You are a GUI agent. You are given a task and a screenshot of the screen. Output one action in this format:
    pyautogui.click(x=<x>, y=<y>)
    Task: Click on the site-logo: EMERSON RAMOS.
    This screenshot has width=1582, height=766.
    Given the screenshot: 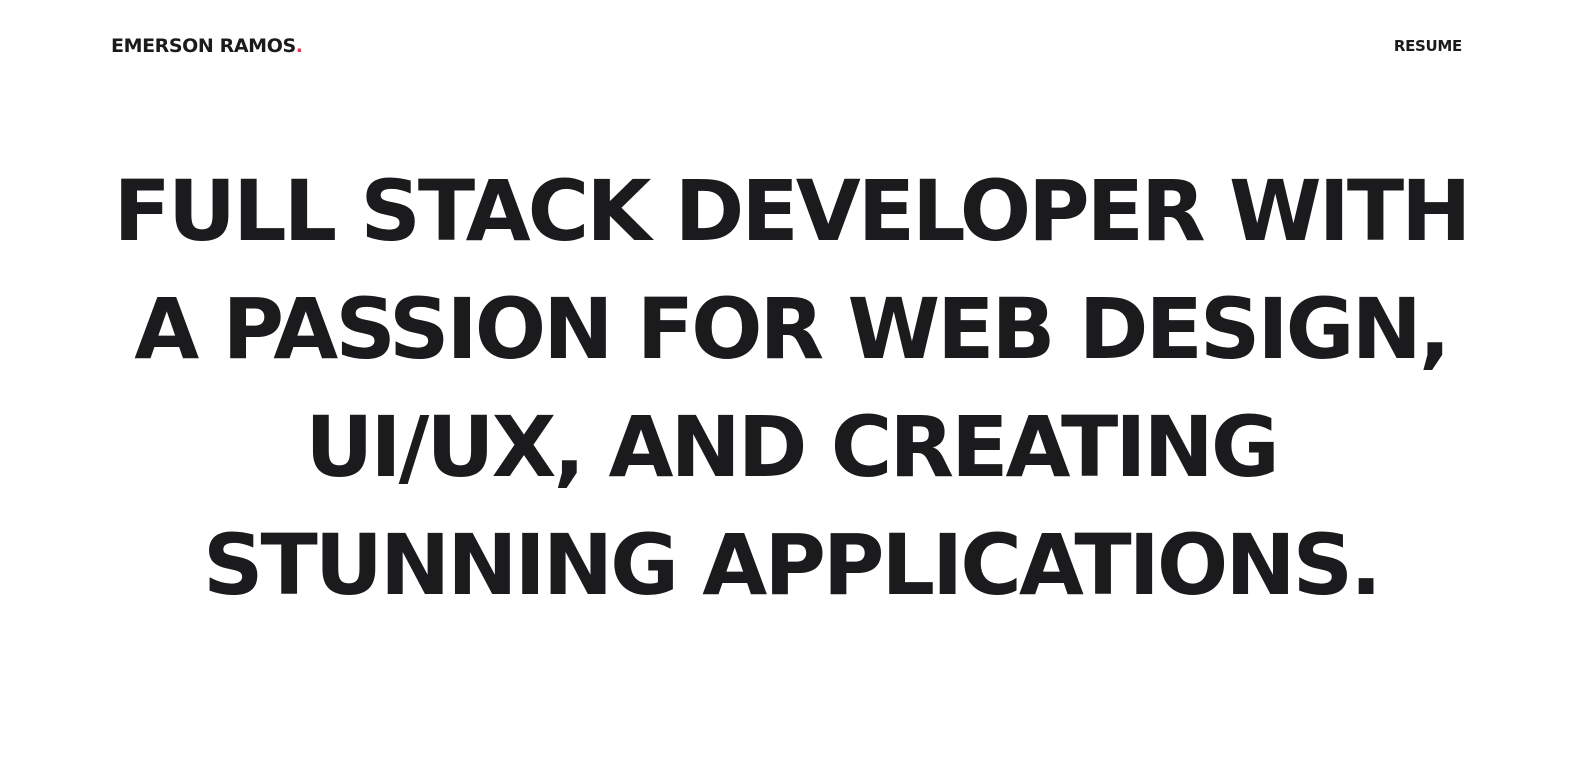 What is the action you would take?
    pyautogui.click(x=207, y=46)
    